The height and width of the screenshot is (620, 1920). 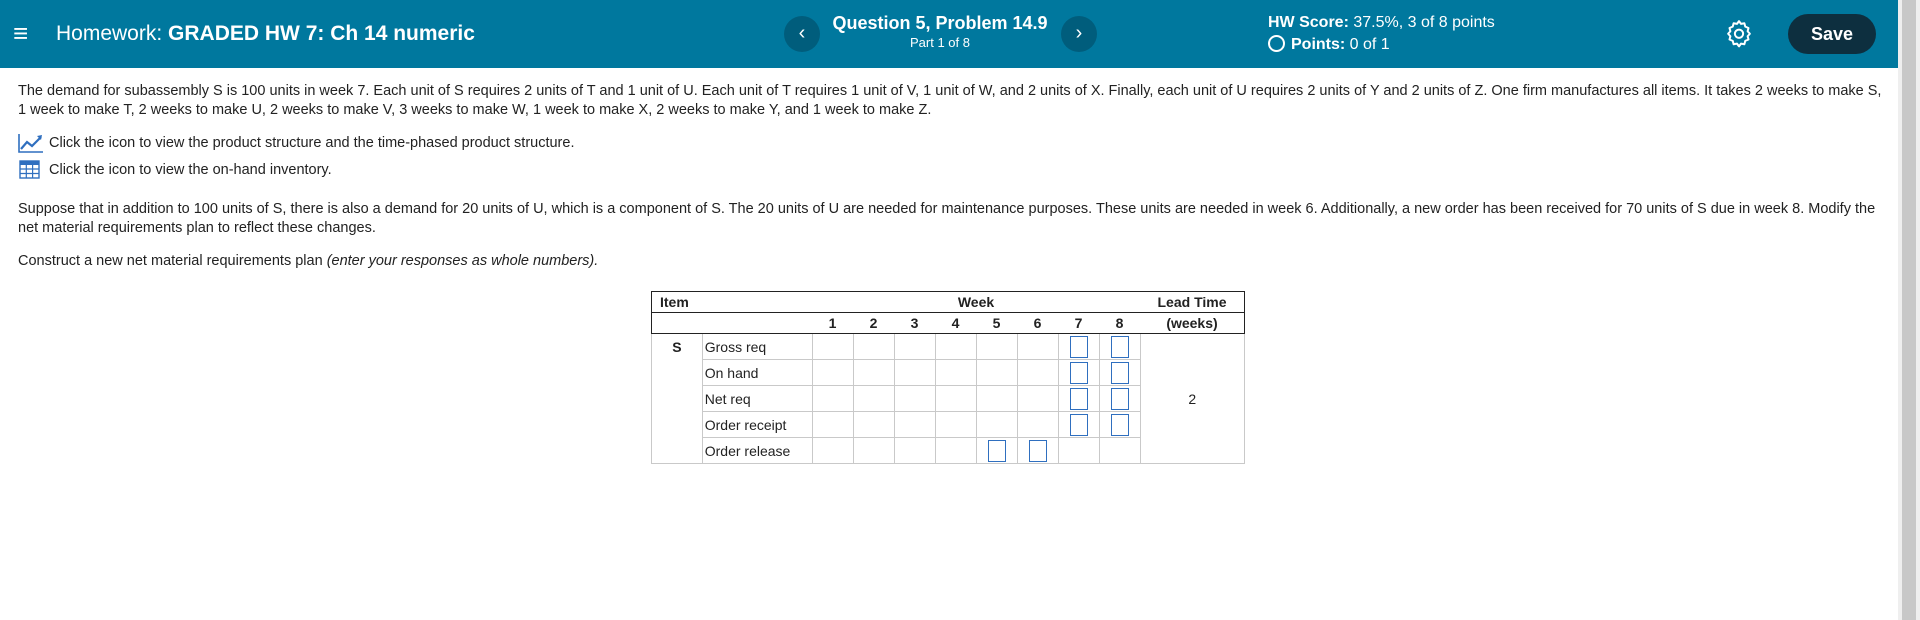 What do you see at coordinates (757, 398) in the screenshot?
I see `row-label: Net req` at bounding box center [757, 398].